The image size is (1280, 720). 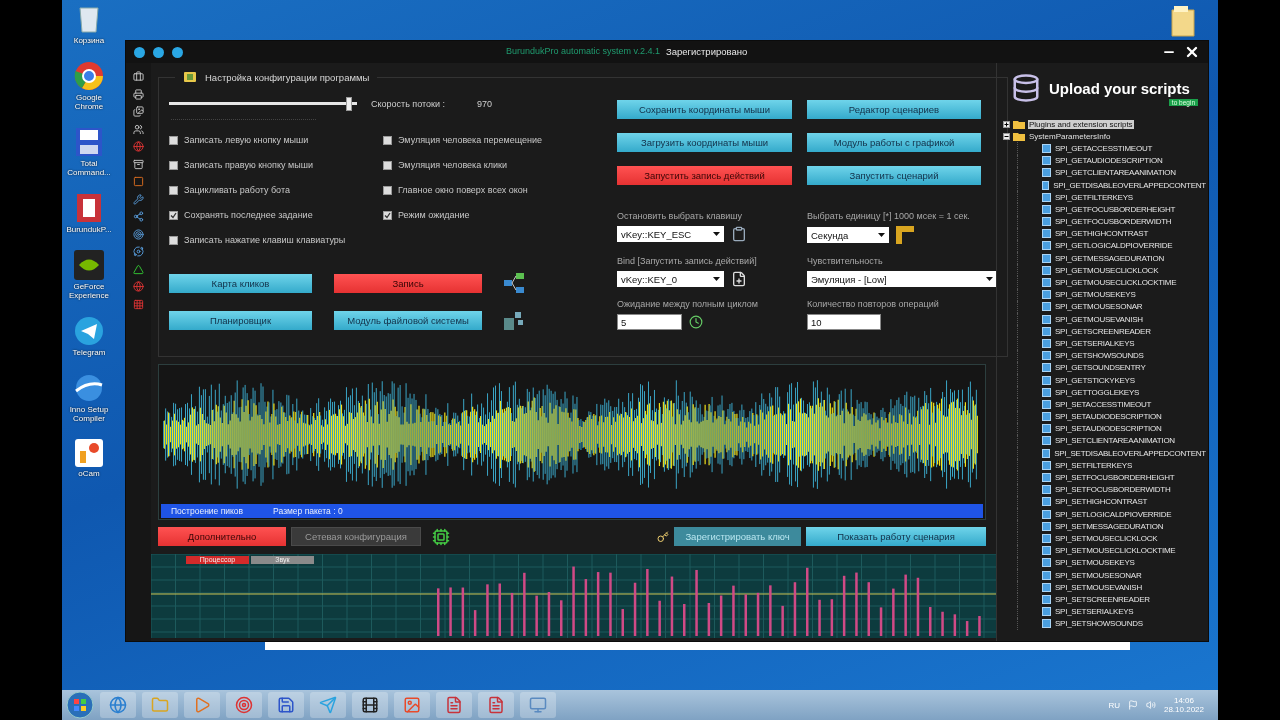 I want to click on tree-item: SPI_GETMOUSESONAR, so click(x=1099, y=307).